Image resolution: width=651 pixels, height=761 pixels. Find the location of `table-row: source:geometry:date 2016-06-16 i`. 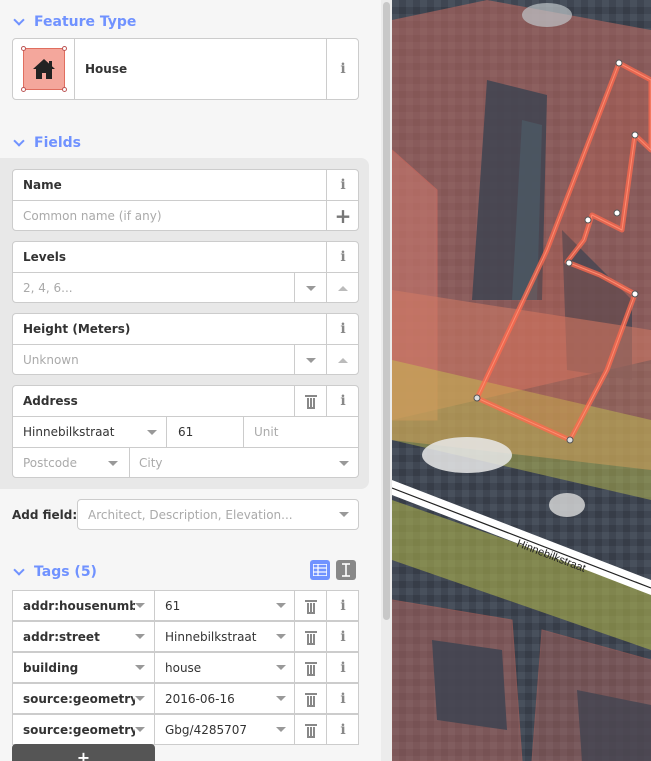

table-row: source:geometry:date 2016-06-16 i is located at coordinates (185, 698).